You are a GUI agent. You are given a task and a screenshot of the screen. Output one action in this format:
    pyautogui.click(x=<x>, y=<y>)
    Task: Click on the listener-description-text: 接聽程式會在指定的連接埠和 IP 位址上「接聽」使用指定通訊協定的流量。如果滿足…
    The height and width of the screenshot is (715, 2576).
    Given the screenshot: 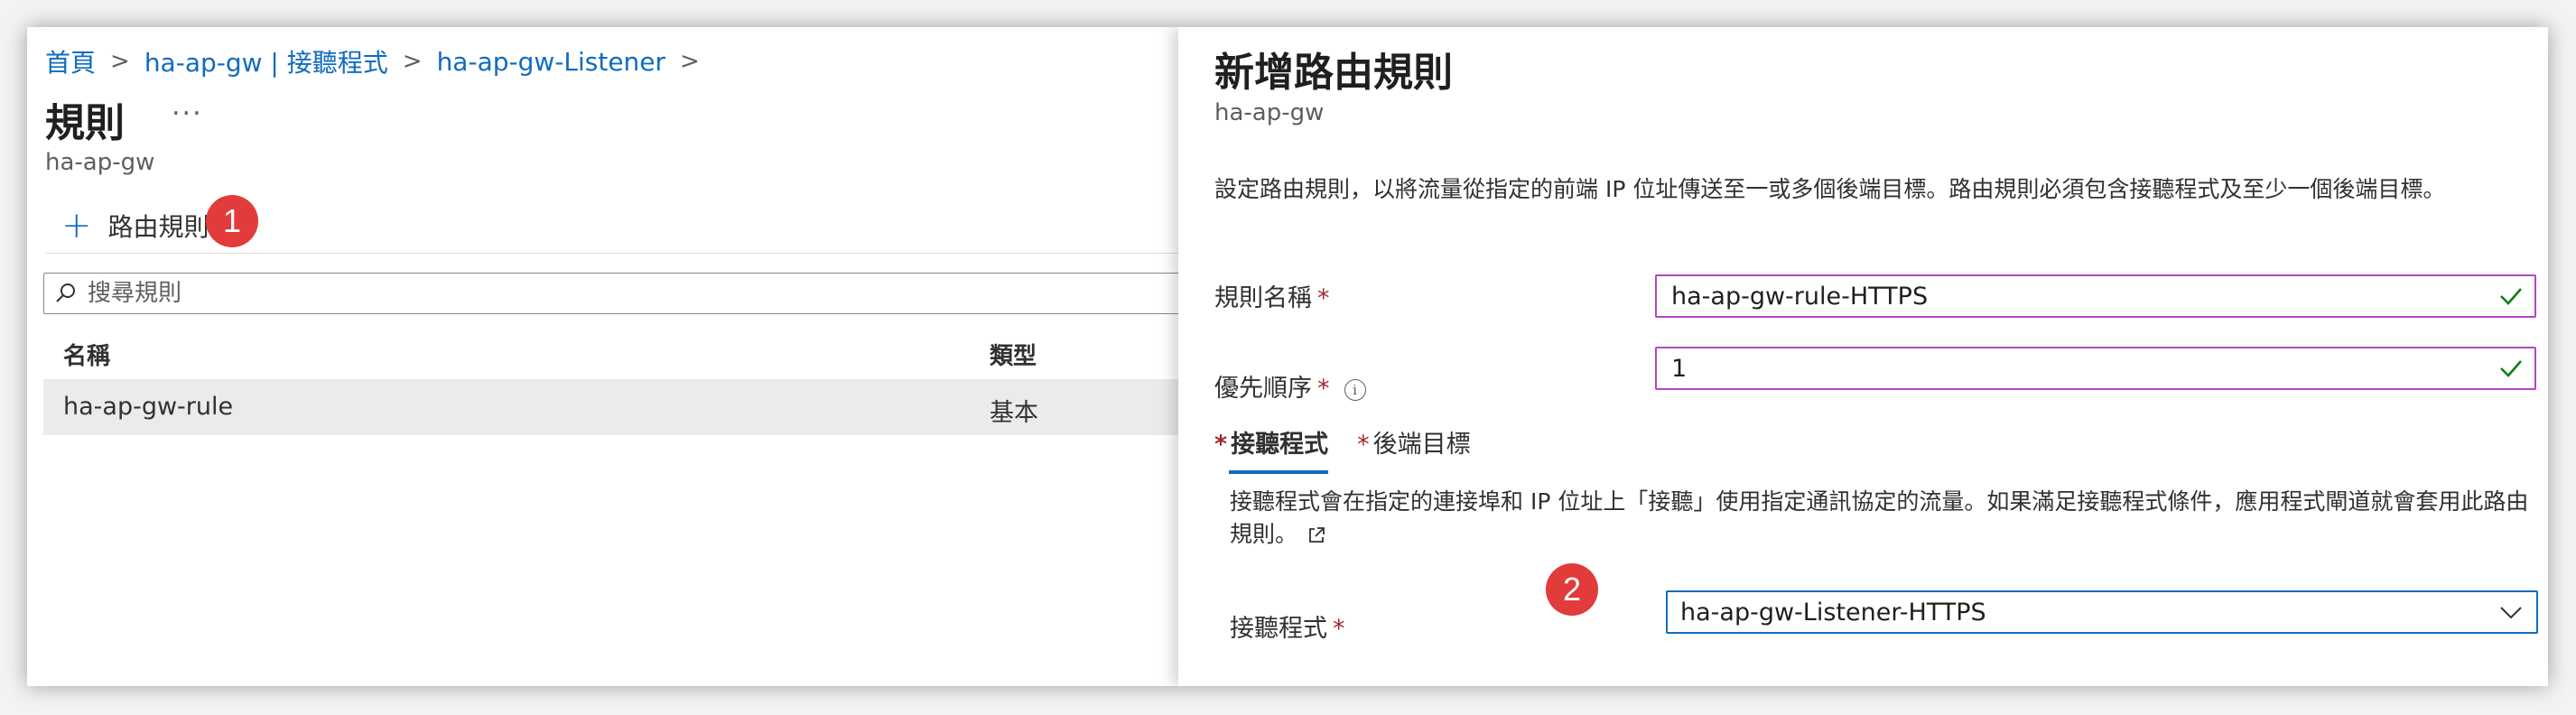 What is the action you would take?
    pyautogui.click(x=1879, y=517)
    